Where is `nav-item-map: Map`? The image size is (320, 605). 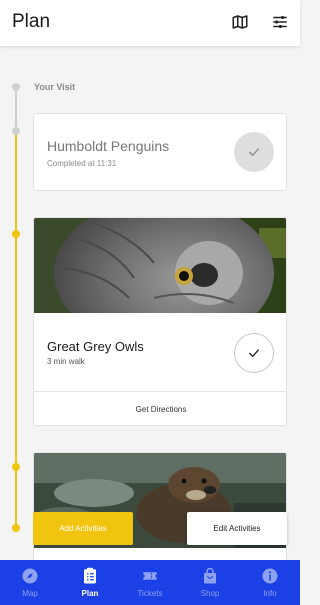
nav-item-map: Map is located at coordinates (30, 582).